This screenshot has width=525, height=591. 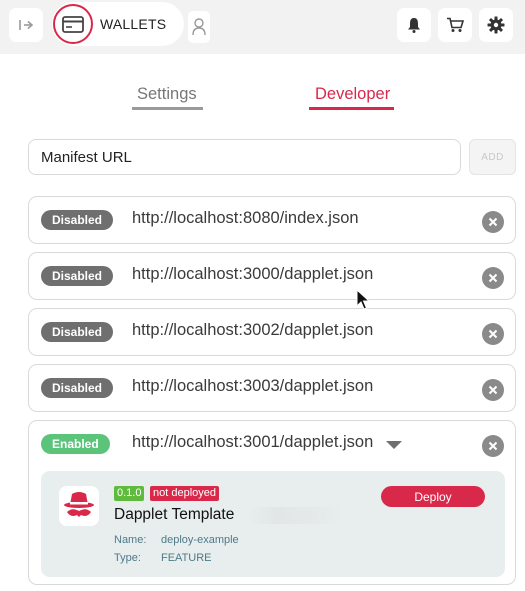 What do you see at coordinates (253, 442) in the screenshot?
I see `registry-url: http://localhost:3001/dapplet.json` at bounding box center [253, 442].